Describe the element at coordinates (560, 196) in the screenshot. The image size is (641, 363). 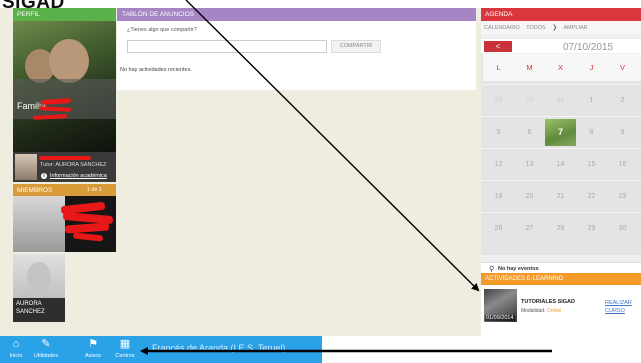
I see `calendar-day: 21` at that location.